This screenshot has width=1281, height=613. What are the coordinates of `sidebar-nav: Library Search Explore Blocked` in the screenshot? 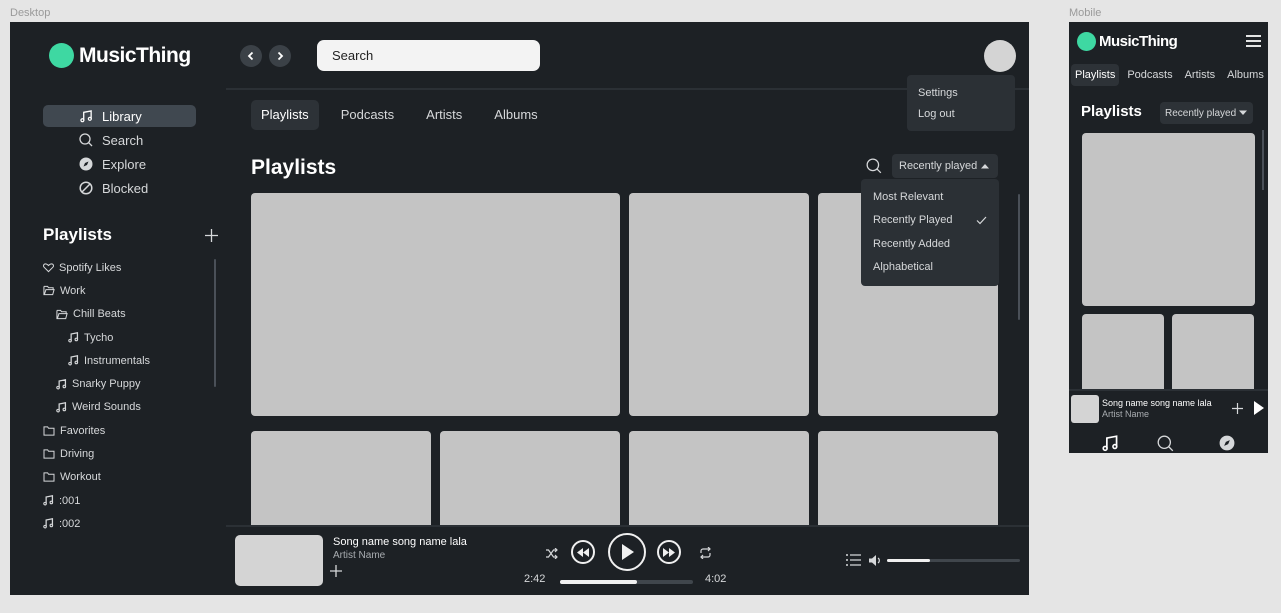 It's located at (119, 153).